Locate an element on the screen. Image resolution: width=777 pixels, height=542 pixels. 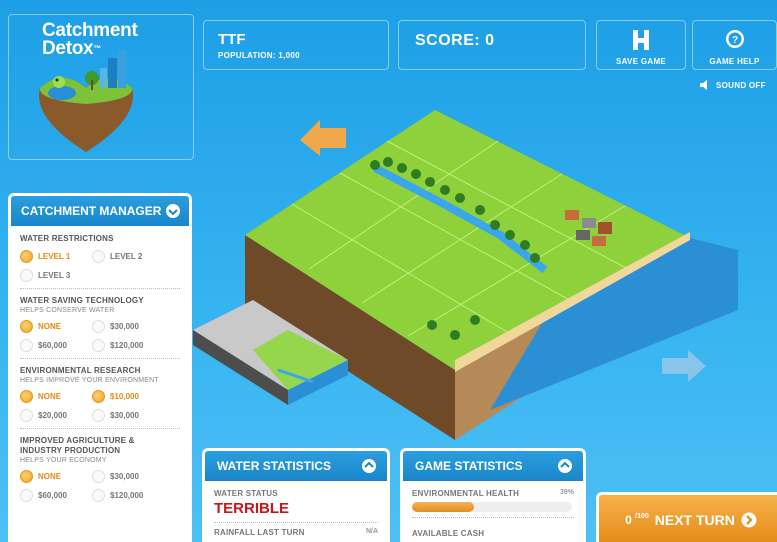
rainfall-label: RAINFALL LAST TURN is located at coordinates (259, 532).